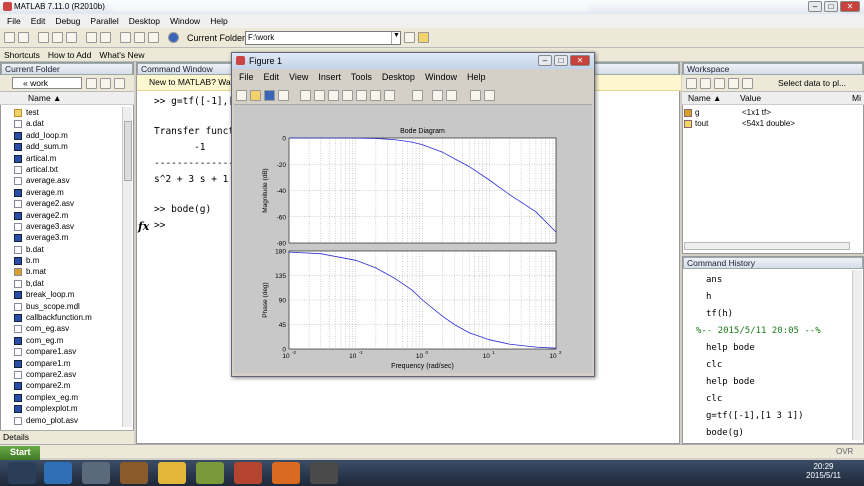  What do you see at coordinates (329, 78) in the screenshot?
I see `fig-menu-insert: Insert` at bounding box center [329, 78].